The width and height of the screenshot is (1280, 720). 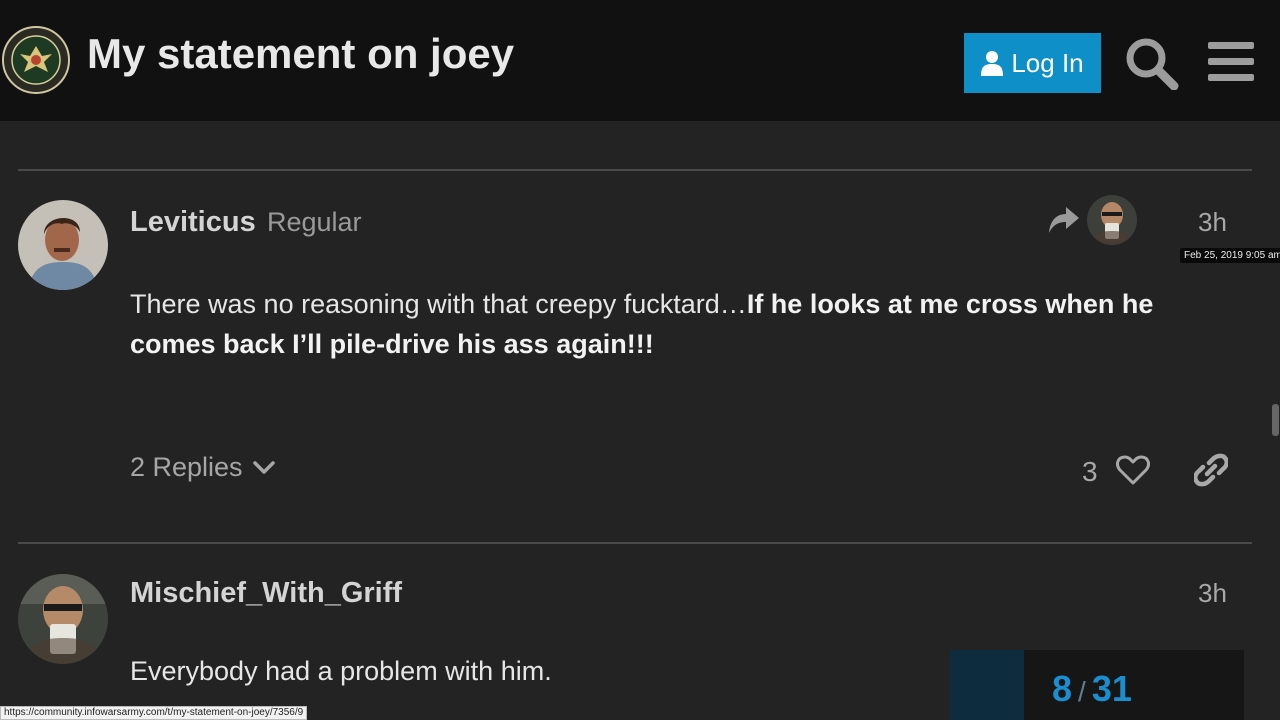 I want to click on hamburger-menu-icon, so click(x=1231, y=62).